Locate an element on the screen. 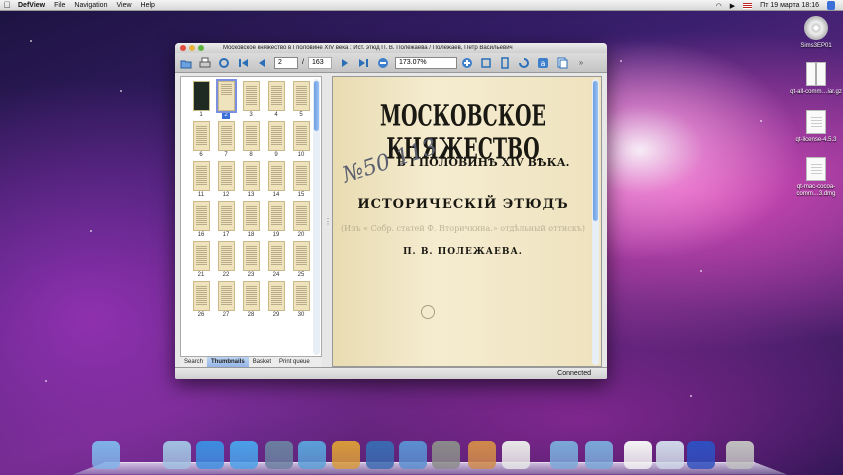  menu-app-name: DefView is located at coordinates (31, 5).